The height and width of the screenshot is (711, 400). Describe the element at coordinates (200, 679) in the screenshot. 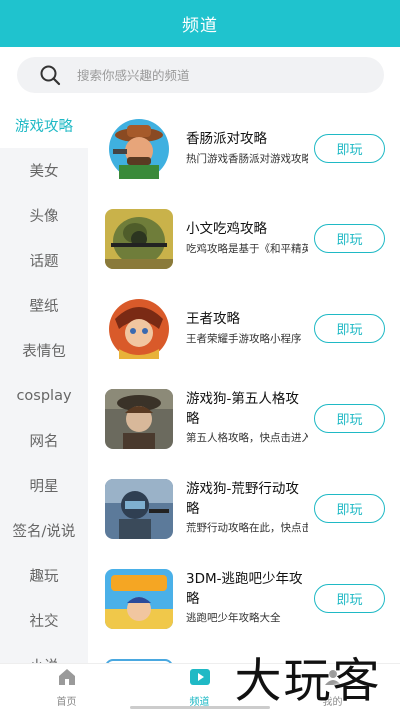

I see `play-icon` at that location.